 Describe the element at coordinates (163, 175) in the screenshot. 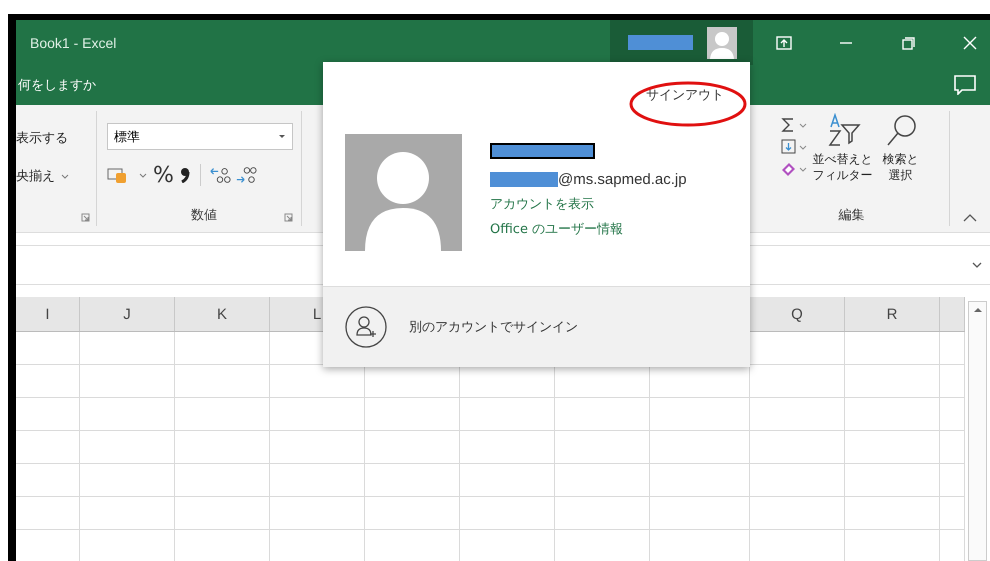

I see `percent-button: %` at that location.